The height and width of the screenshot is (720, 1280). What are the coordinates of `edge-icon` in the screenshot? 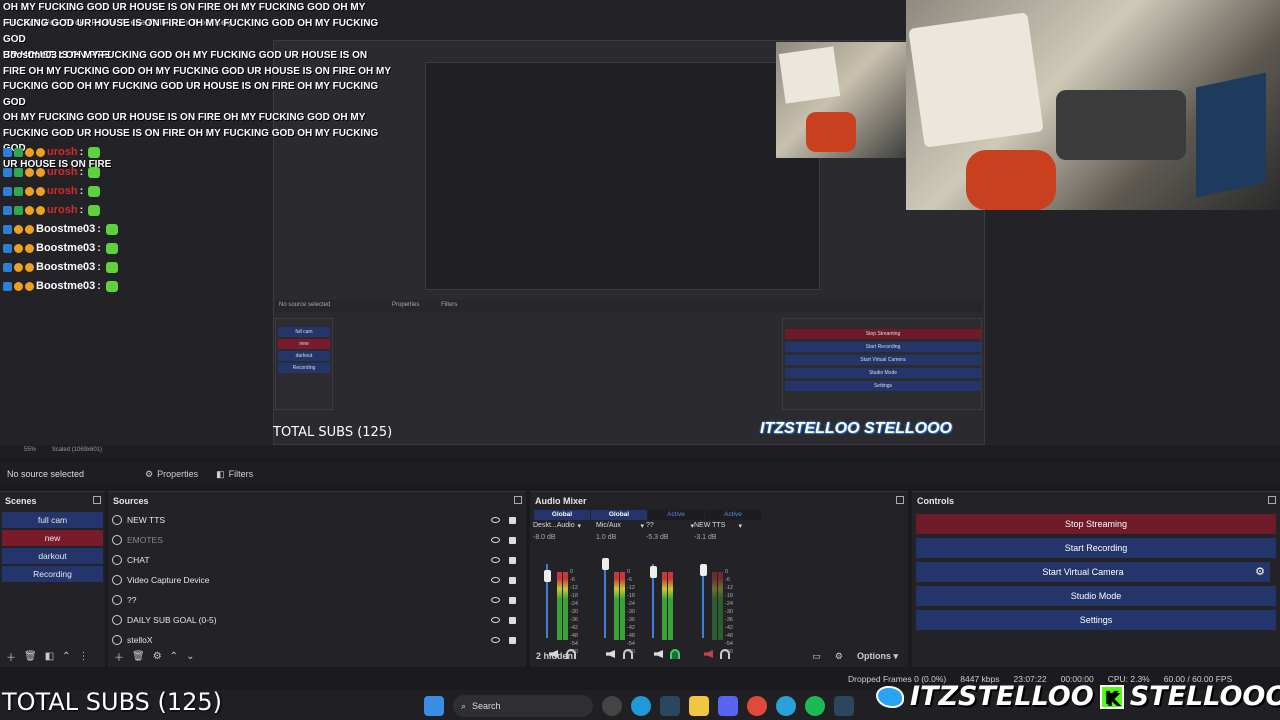 It's located at (641, 706).